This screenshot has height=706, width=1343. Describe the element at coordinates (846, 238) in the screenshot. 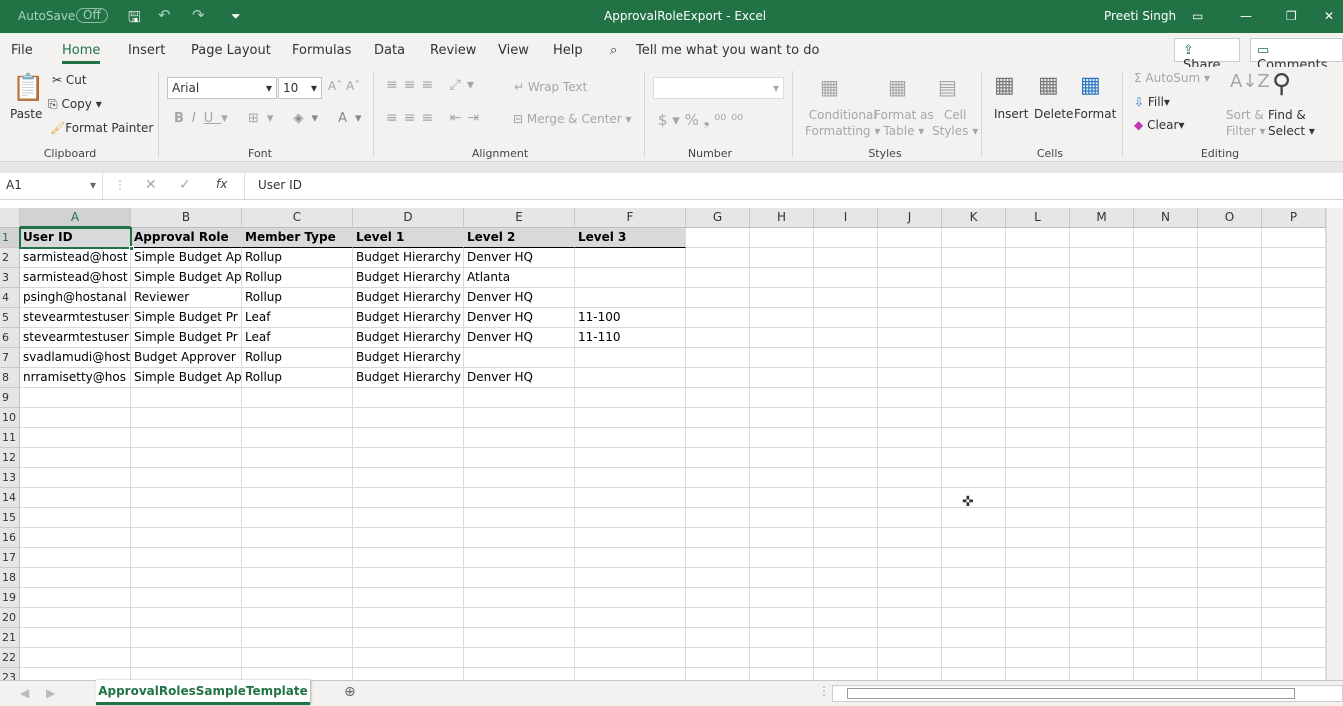

I see `cell-I1` at that location.